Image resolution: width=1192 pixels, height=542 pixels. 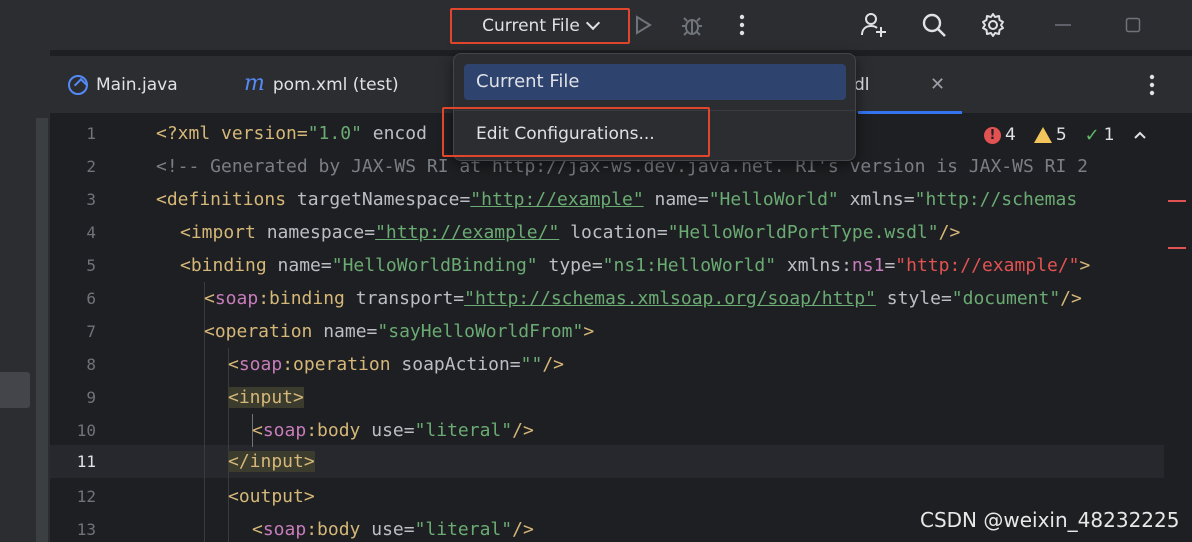 What do you see at coordinates (91, 232) in the screenshot?
I see `line-number: 4` at bounding box center [91, 232].